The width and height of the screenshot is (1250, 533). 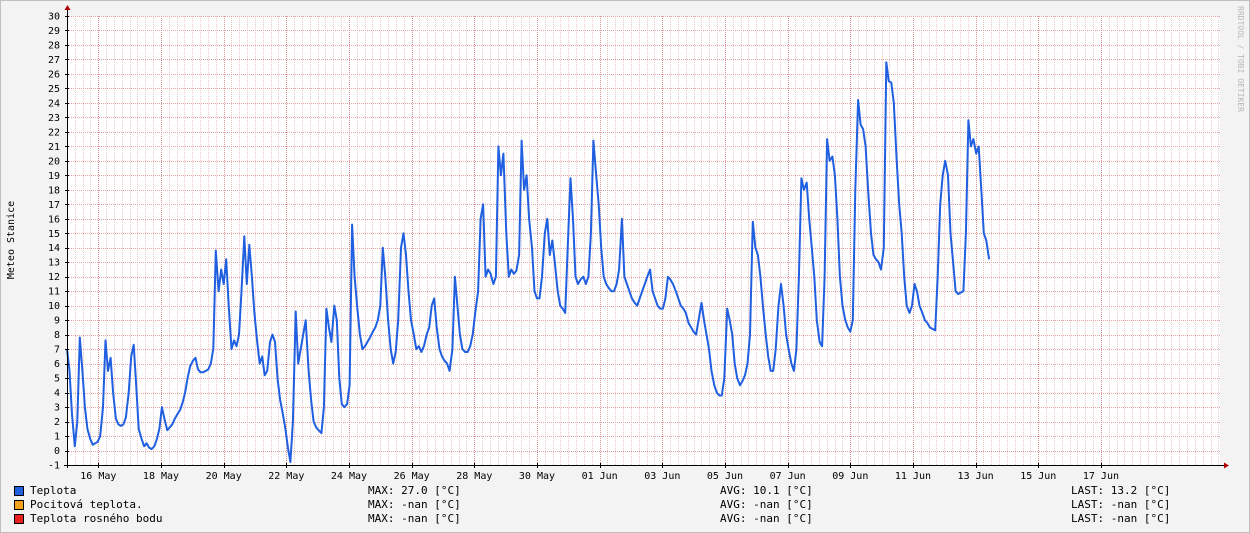 What do you see at coordinates (913, 476) in the screenshot?
I see `x-tick-label: 11 Jun` at bounding box center [913, 476].